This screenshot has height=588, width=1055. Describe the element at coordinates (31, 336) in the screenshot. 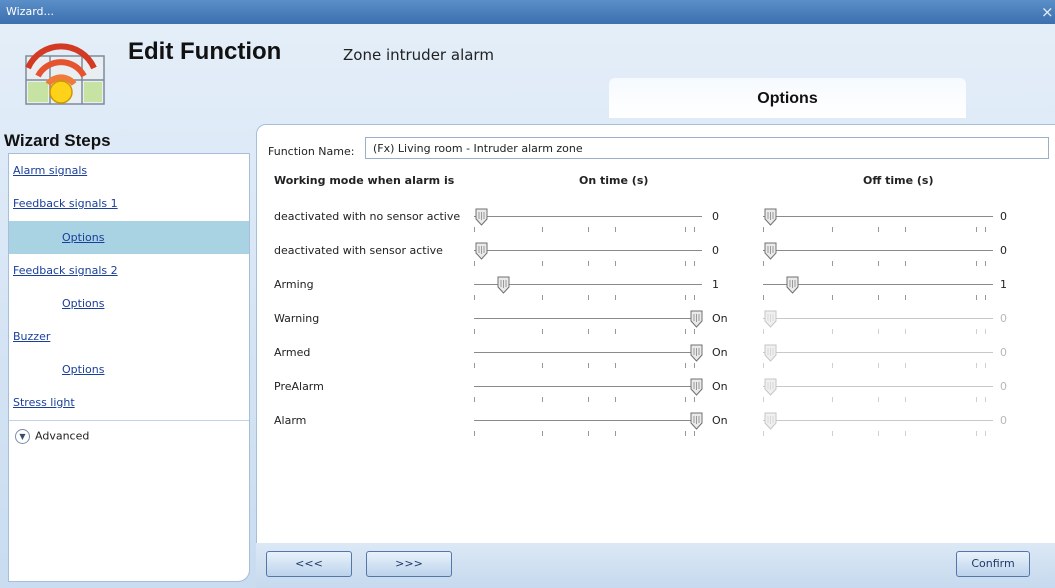

I see `step-buzzer: Buzzer` at that location.